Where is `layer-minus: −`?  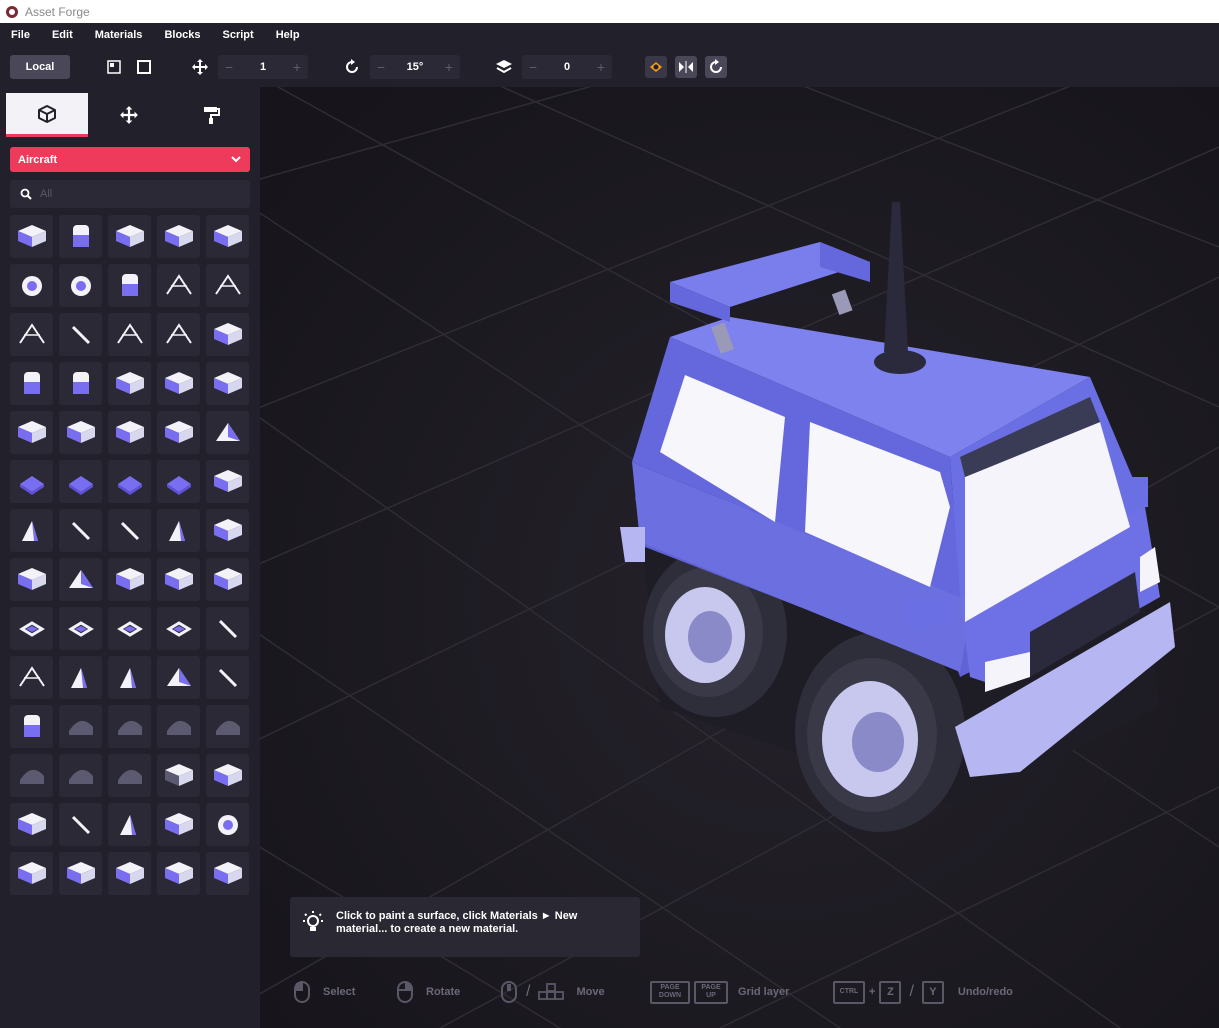 layer-minus: − is located at coordinates (533, 67).